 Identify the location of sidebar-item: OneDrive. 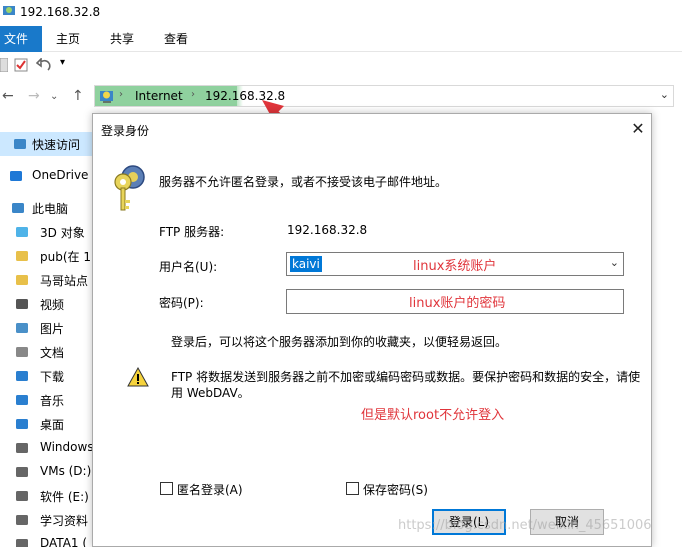
(47, 176).